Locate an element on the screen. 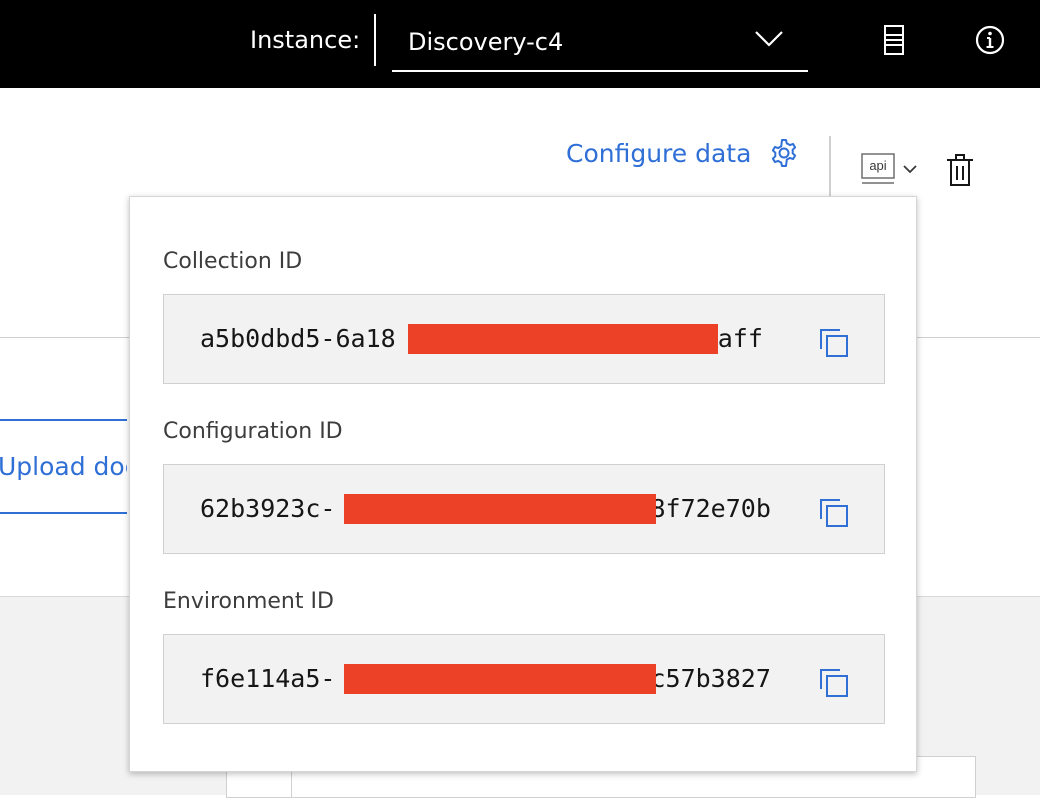 The height and width of the screenshot is (798, 1040). info-icon is located at coordinates (990, 40).